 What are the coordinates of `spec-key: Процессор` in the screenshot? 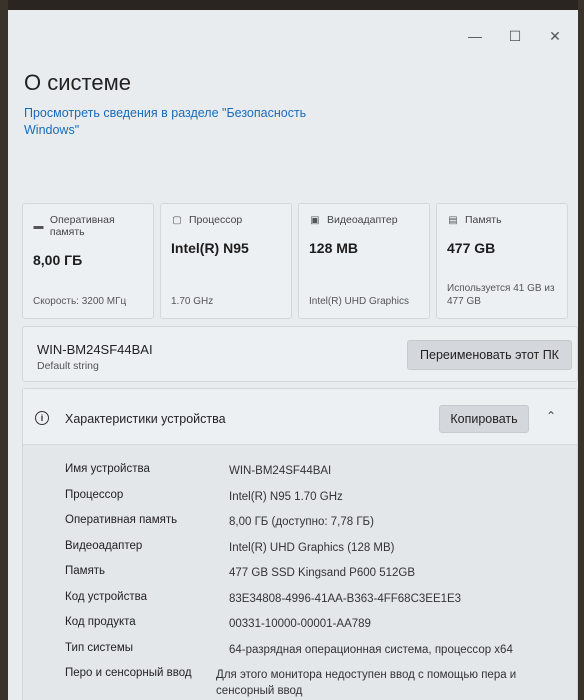 It's located at (94, 494).